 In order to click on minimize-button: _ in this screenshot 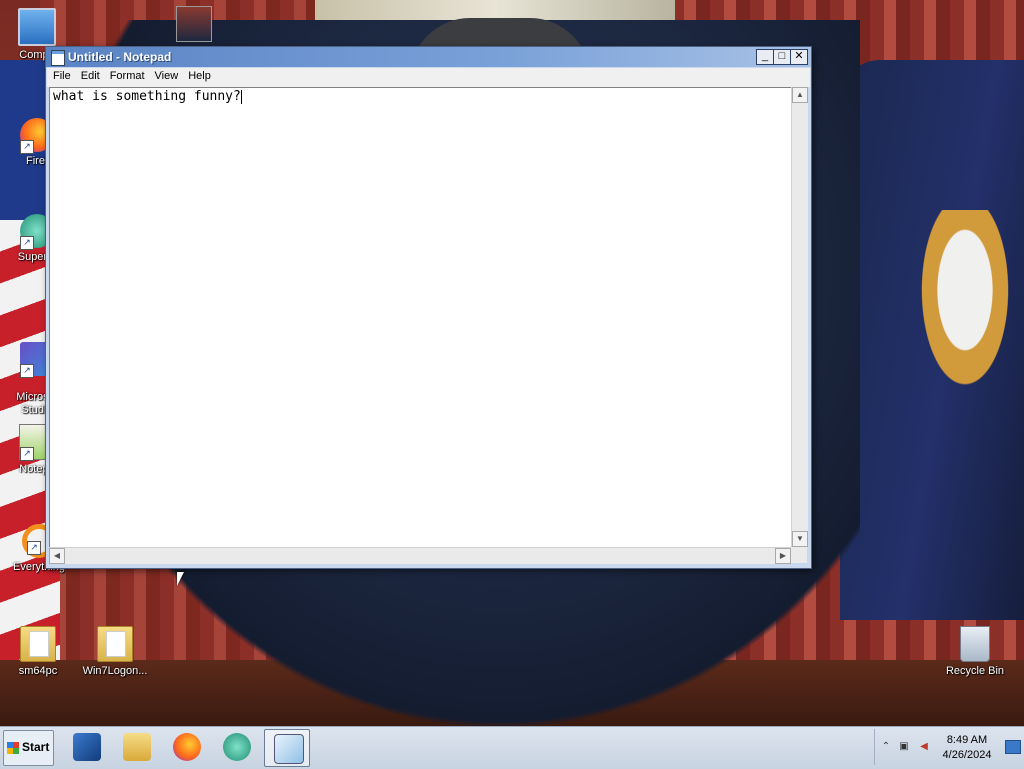, I will do `click(765, 57)`.